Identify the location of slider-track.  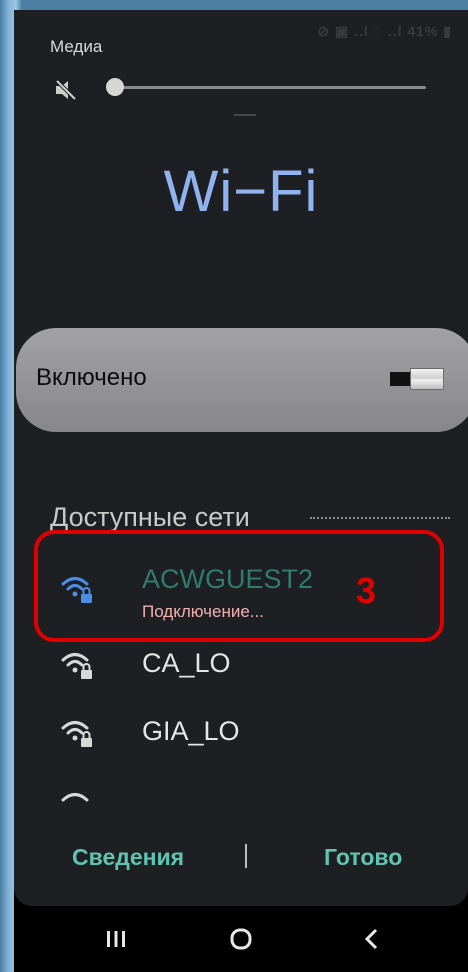
(270, 87).